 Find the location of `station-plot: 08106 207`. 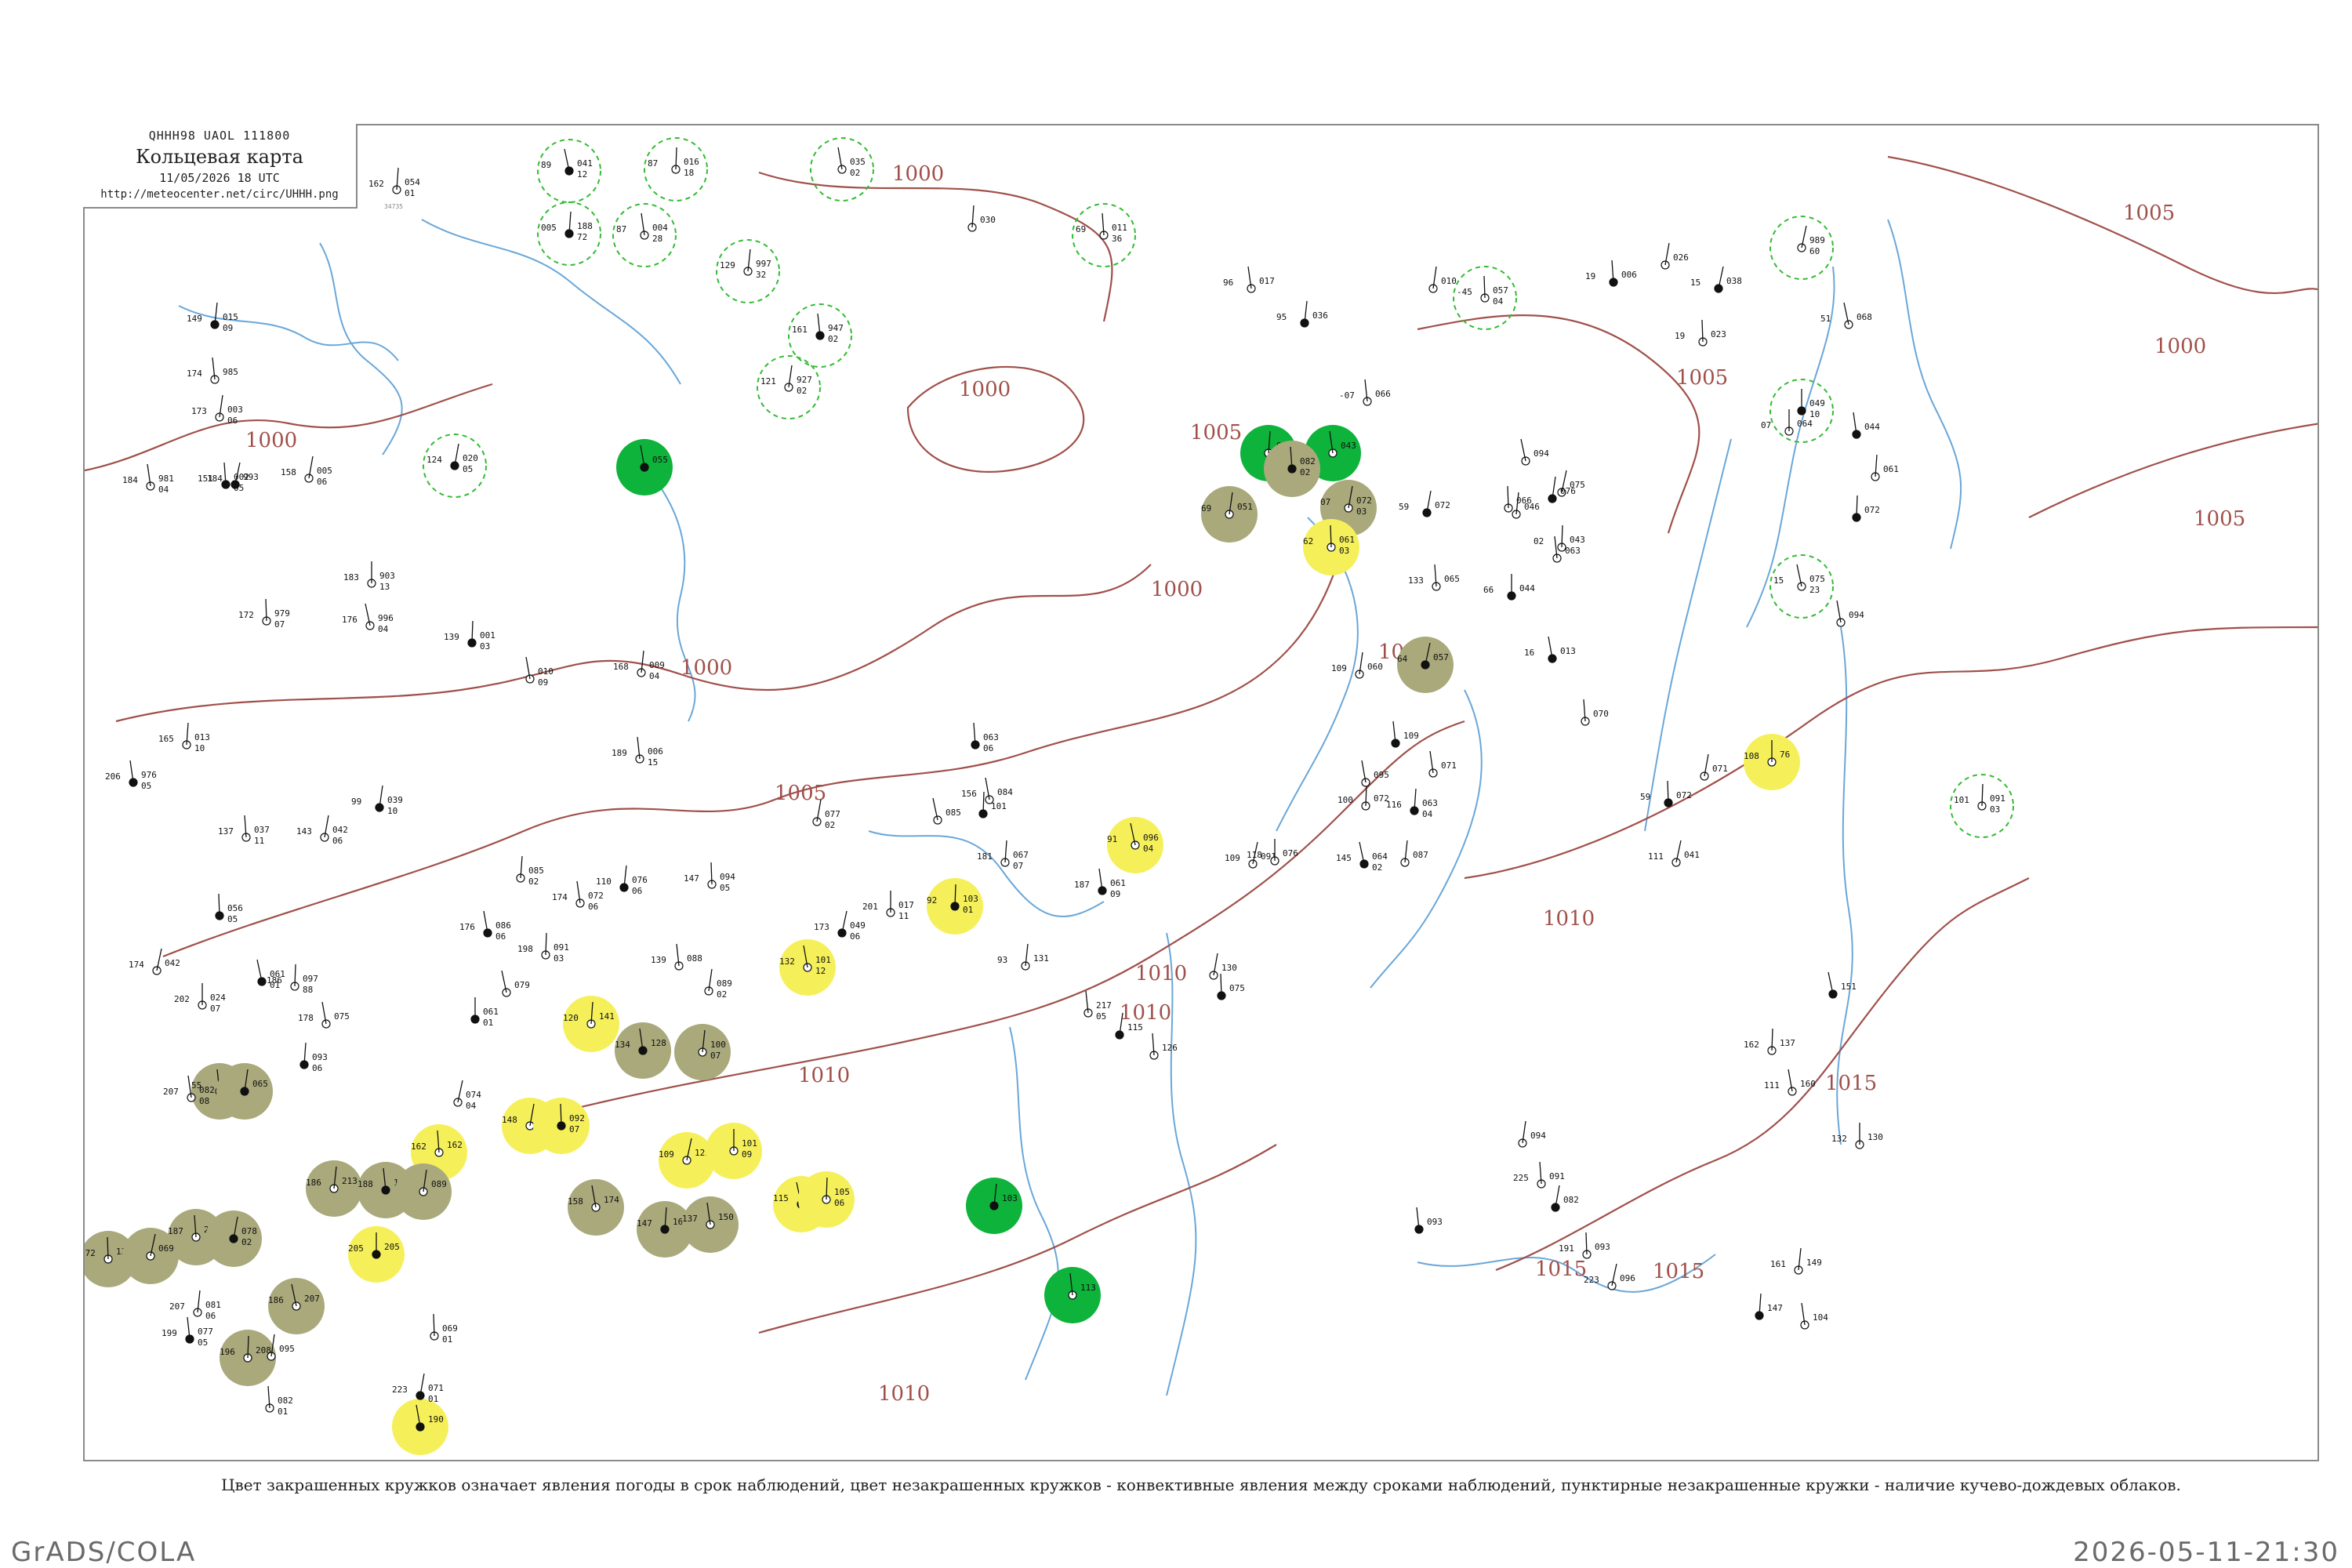

station-plot: 08106 207 is located at coordinates (195, 1305).